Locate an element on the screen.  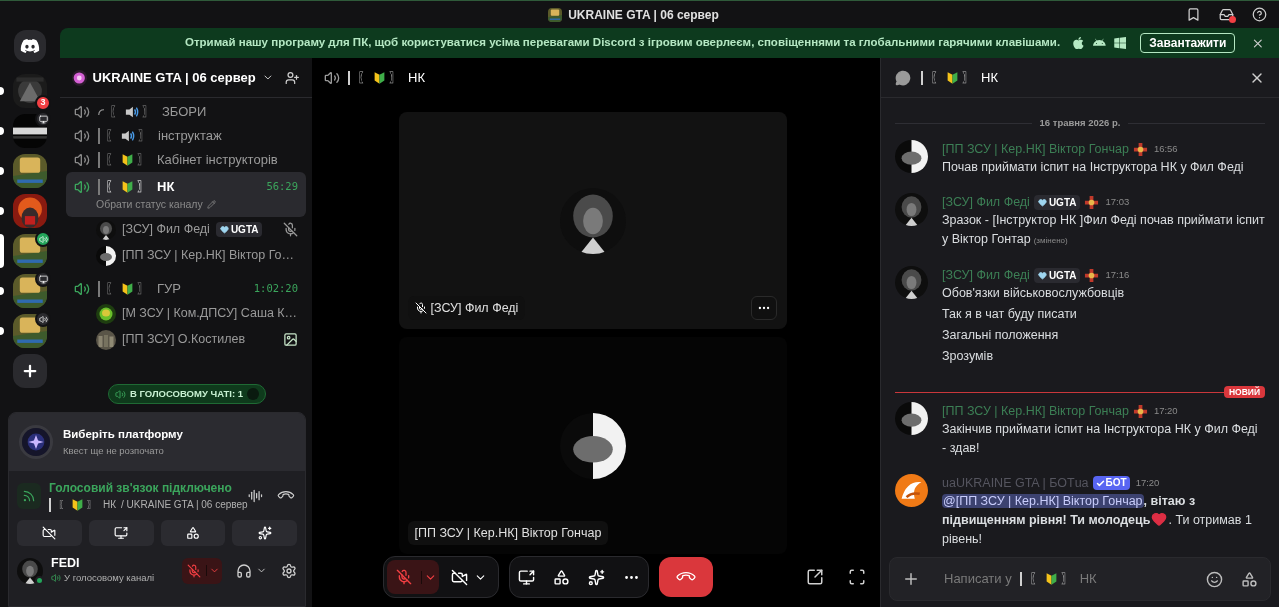
voice-member: [ЗСУ] Фил Феді UGTA is located at coordinates (186, 229).